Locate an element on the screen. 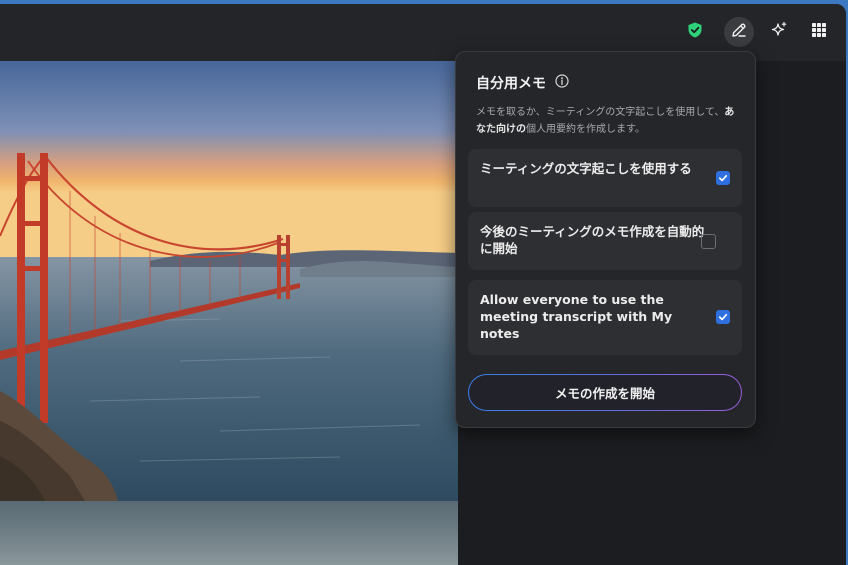 Image resolution: width=848 pixels, height=565 pixels. shield-check-icon is located at coordinates (695, 32).